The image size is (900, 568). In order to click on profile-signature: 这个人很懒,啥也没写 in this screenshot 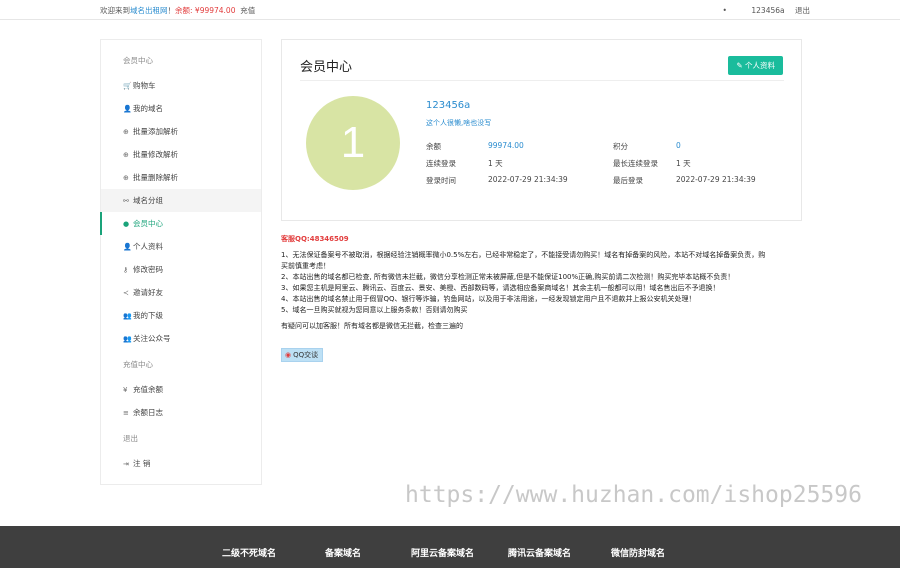, I will do `click(459, 123)`.